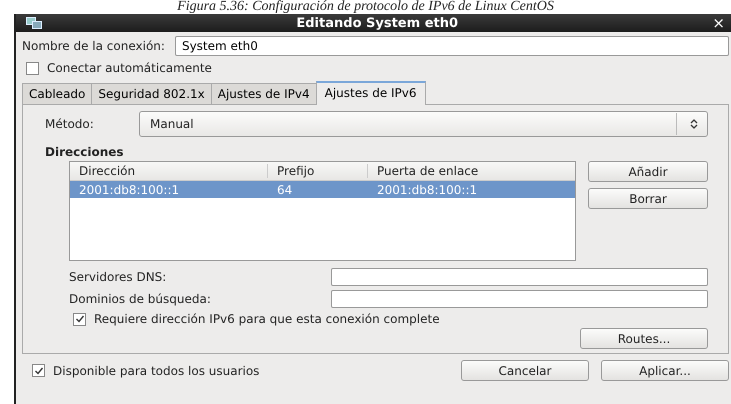 Image resolution: width=731 pixels, height=404 pixels. I want to click on table-cell-text: 64, so click(285, 189).